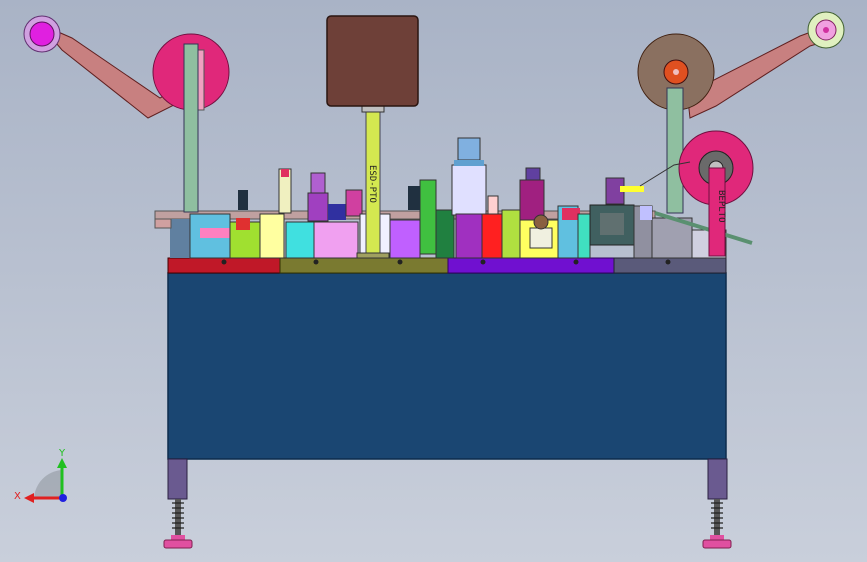 This screenshot has width=867, height=562. I want to click on base-plate, so click(447, 265).